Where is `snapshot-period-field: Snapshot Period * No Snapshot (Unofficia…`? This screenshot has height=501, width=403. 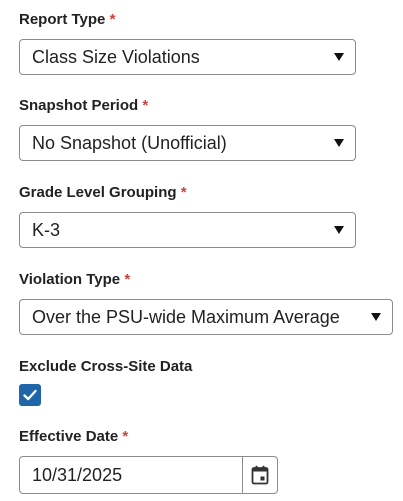 snapshot-period-field: Snapshot Period * No Snapshot (Unofficia… is located at coordinates (187, 129).